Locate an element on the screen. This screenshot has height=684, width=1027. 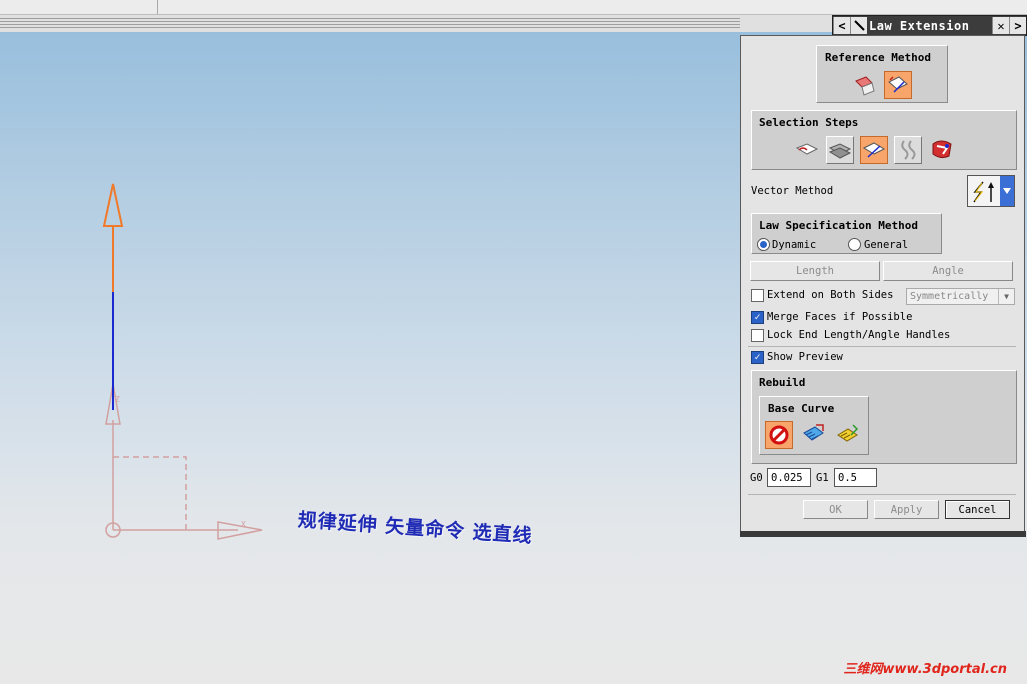
general-label: General is located at coordinates (886, 245).